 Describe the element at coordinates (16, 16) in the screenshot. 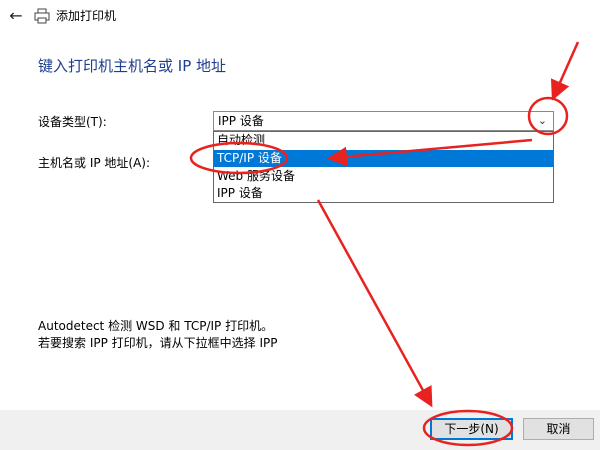

I see `back-arrow-icon: ←` at that location.